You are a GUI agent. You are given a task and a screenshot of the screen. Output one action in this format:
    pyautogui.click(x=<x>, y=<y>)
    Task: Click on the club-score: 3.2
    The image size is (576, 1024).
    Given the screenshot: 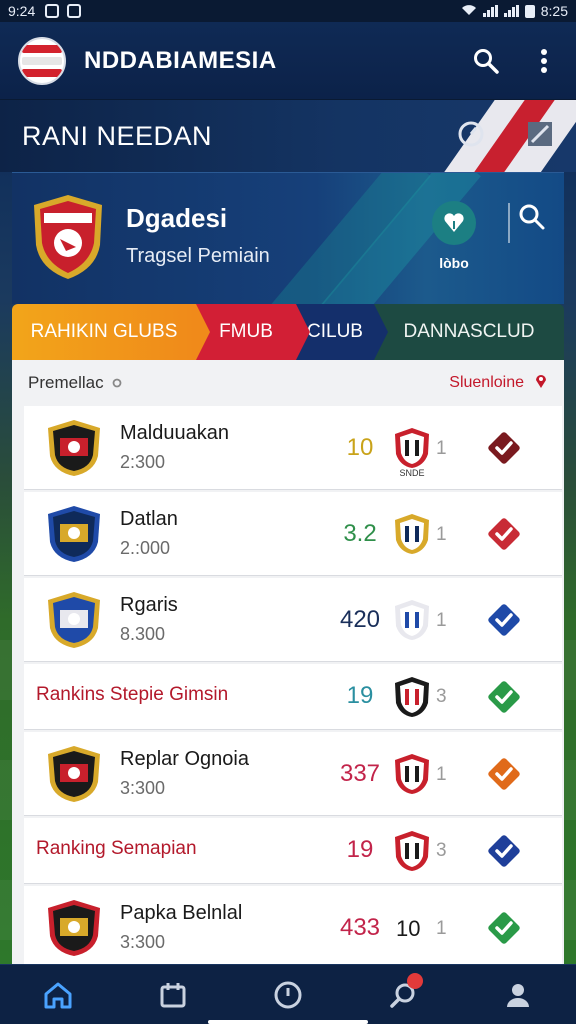 What is the action you would take?
    pyautogui.click(x=360, y=533)
    